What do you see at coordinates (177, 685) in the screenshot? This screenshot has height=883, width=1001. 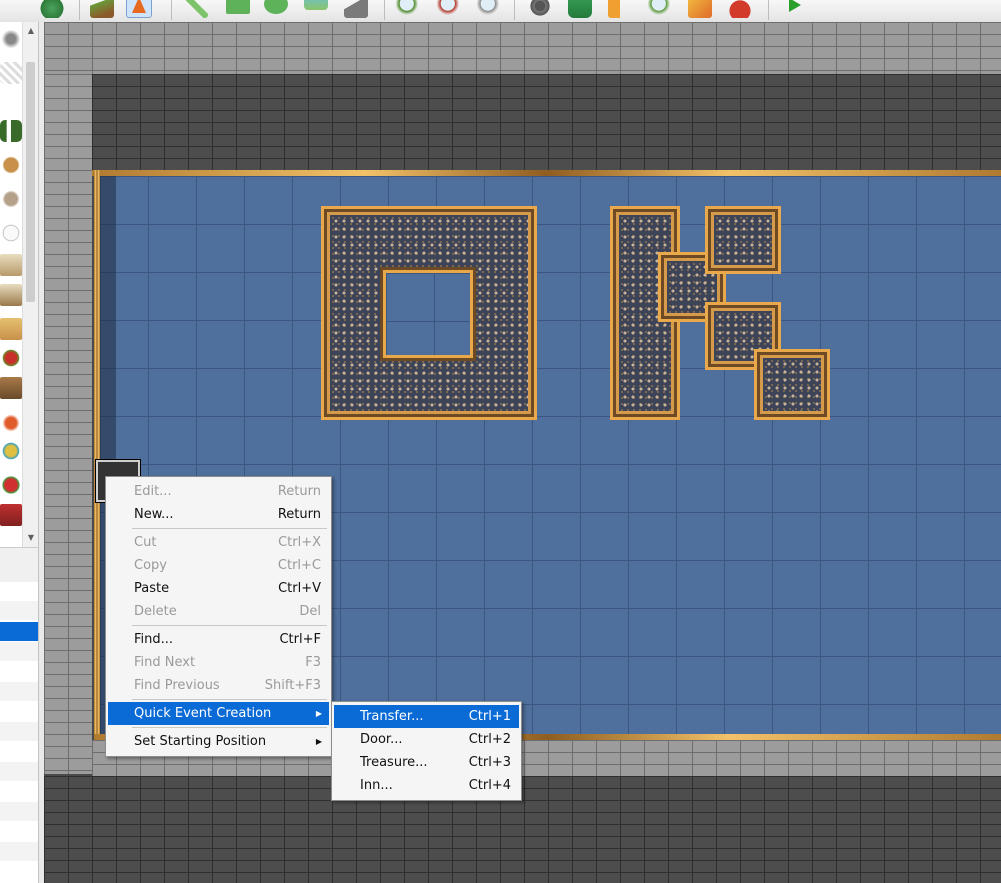 I see `menu-item-label: Find Previous` at bounding box center [177, 685].